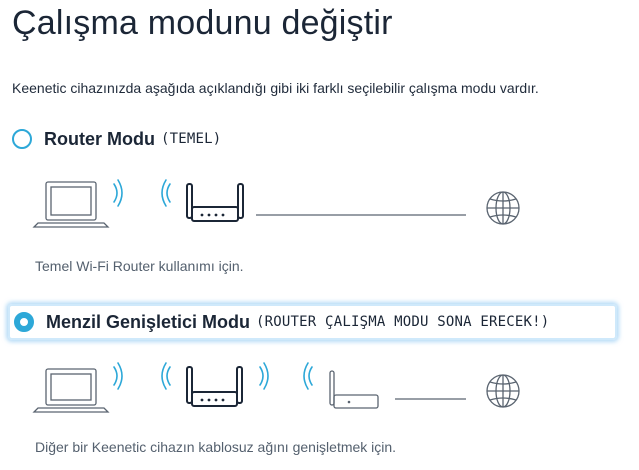 This screenshot has height=470, width=639. I want to click on extender-mode-radio, so click(24, 322).